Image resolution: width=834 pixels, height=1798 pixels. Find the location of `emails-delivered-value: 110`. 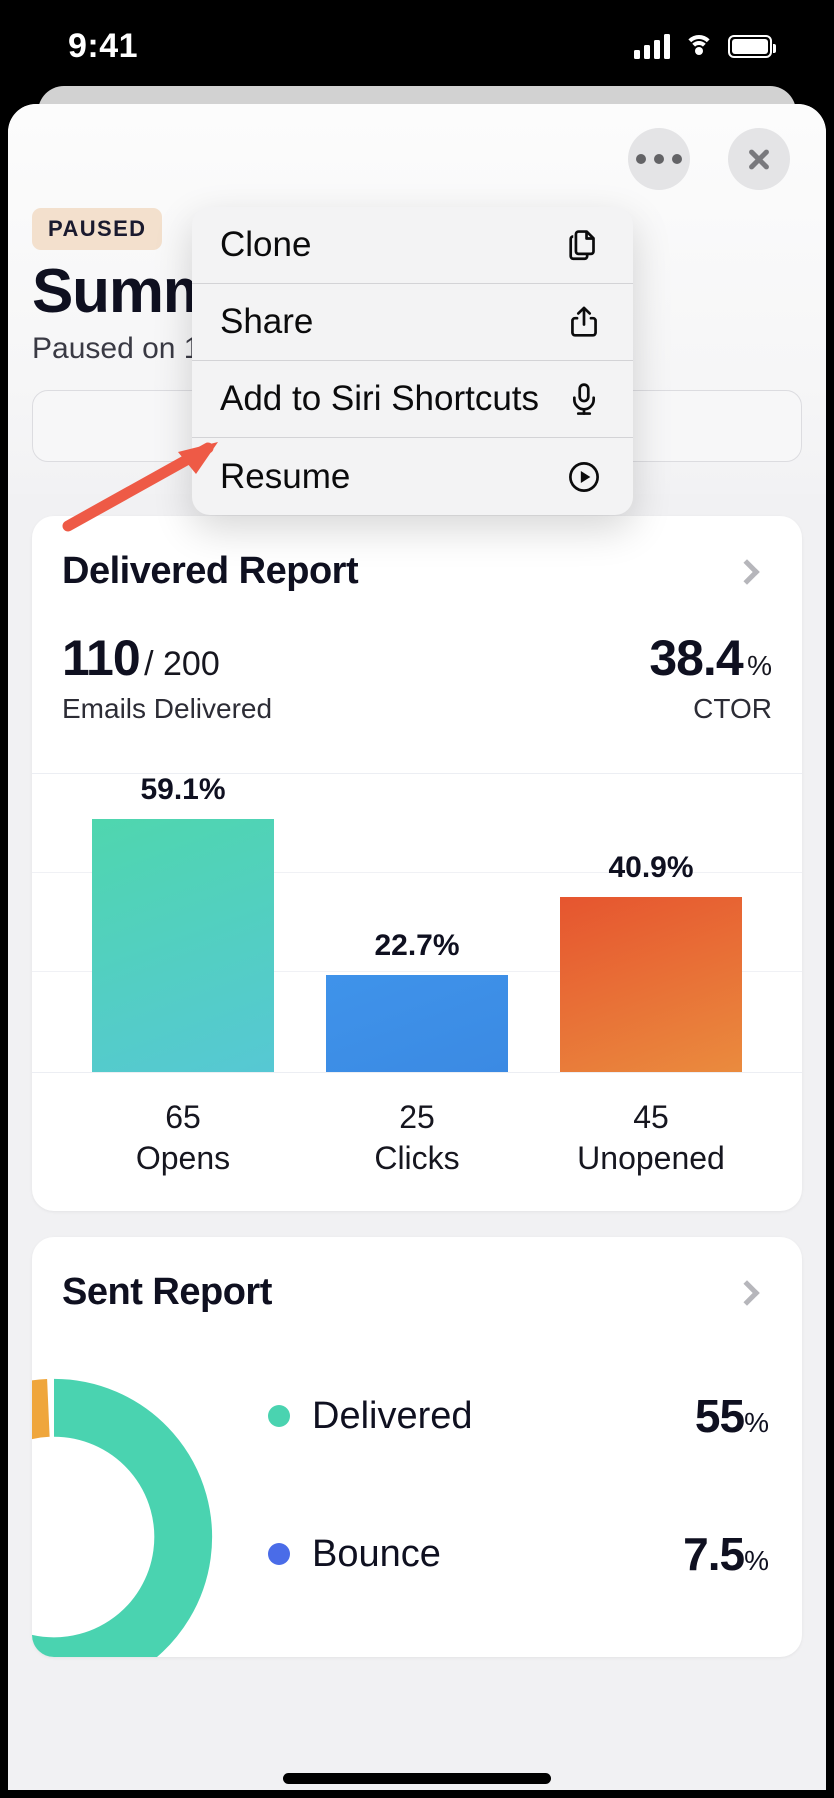

emails-delivered-value: 110 is located at coordinates (101, 658).